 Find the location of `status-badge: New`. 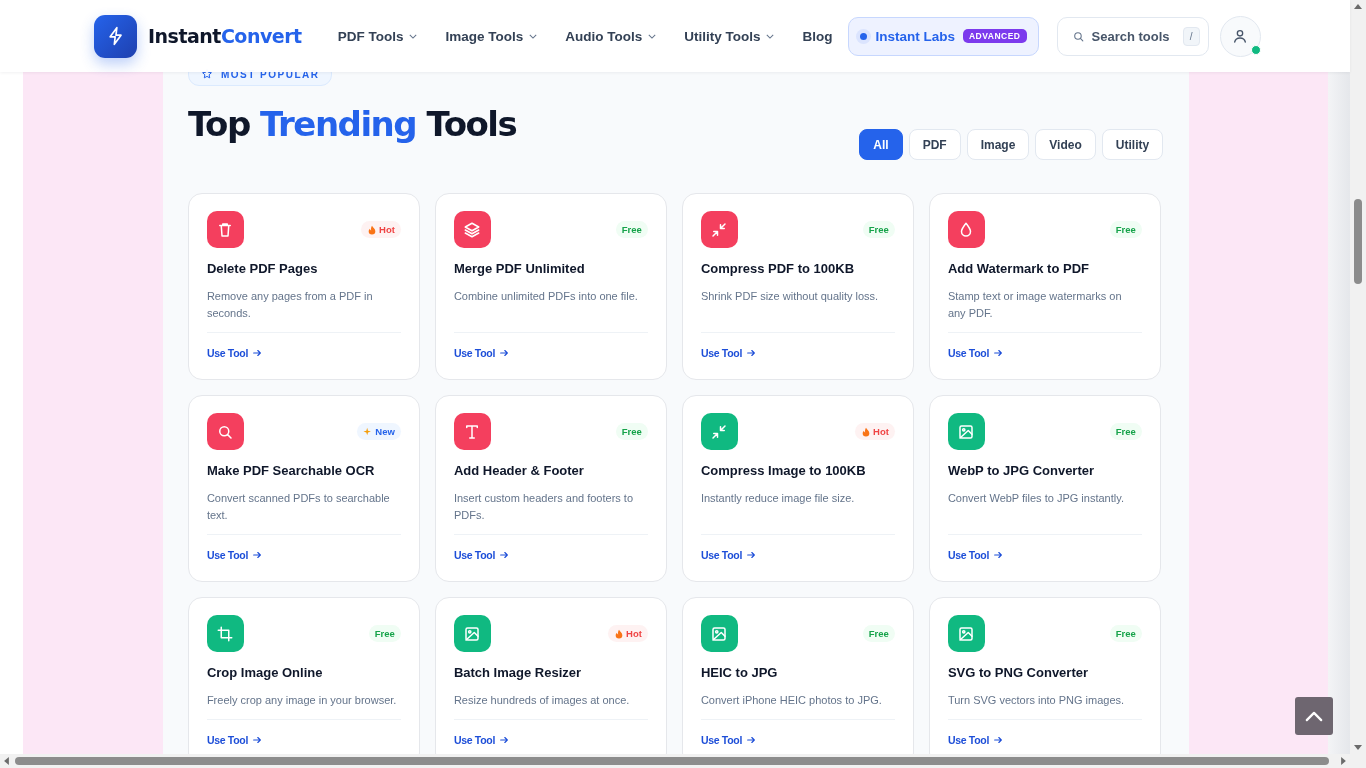

status-badge: New is located at coordinates (379, 431).